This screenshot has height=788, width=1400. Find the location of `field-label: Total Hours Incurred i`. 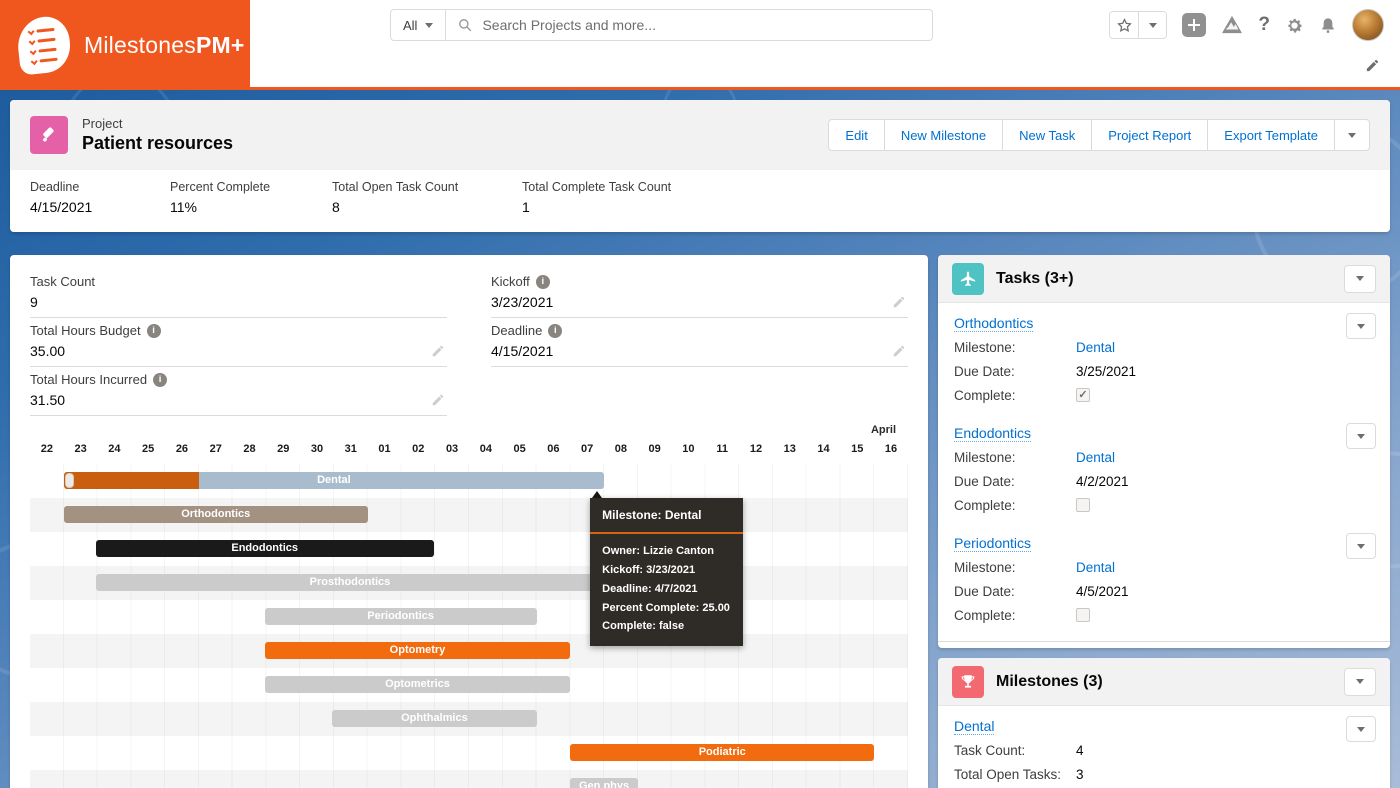

field-label: Total Hours Incurred i is located at coordinates (238, 379).